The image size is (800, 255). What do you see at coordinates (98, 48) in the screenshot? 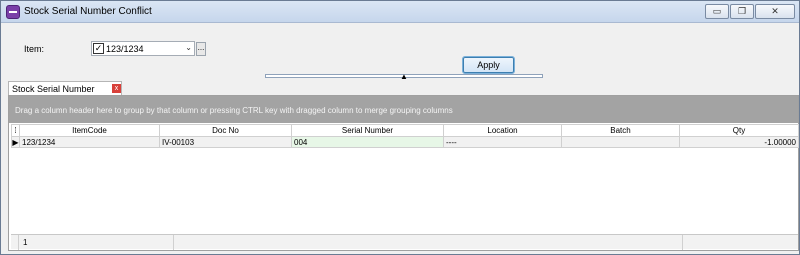
I see `item-checkbox: ✓` at bounding box center [98, 48].